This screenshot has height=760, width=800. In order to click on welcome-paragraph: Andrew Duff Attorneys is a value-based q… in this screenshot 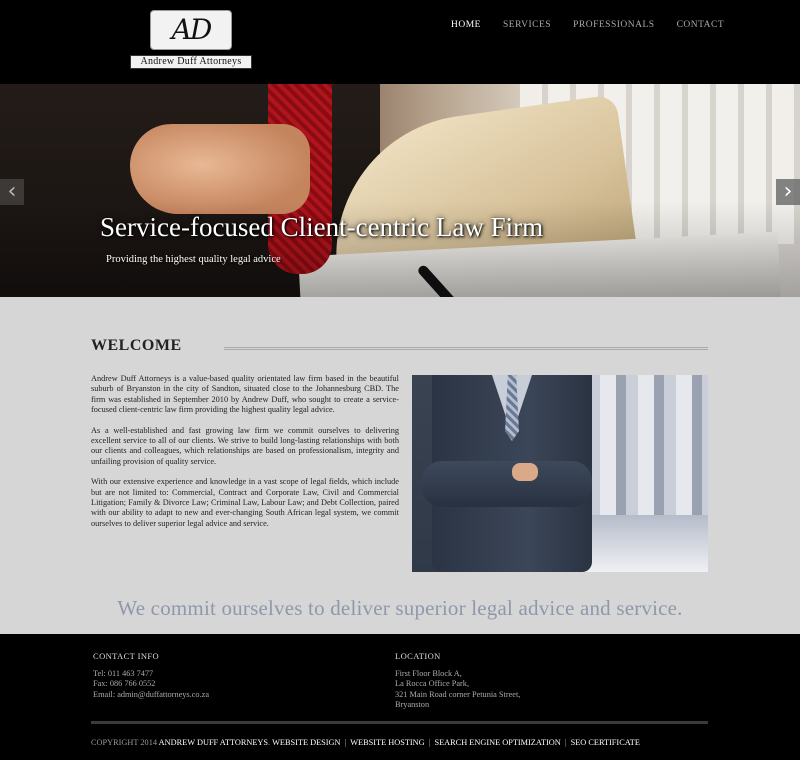, I will do `click(245, 394)`.